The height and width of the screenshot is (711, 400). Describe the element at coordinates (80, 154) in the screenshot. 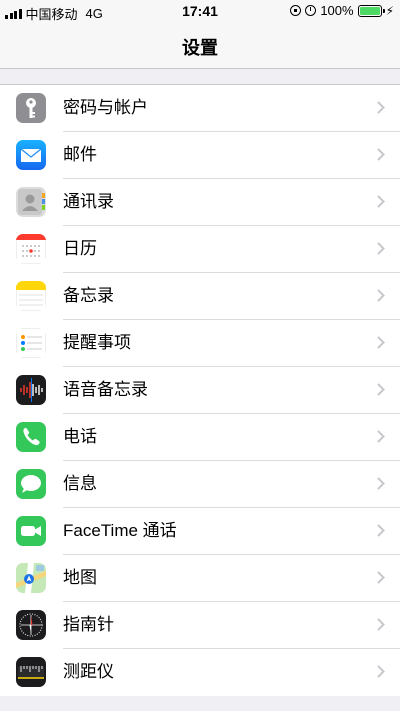

I see `settings-item-label: 邮件` at that location.